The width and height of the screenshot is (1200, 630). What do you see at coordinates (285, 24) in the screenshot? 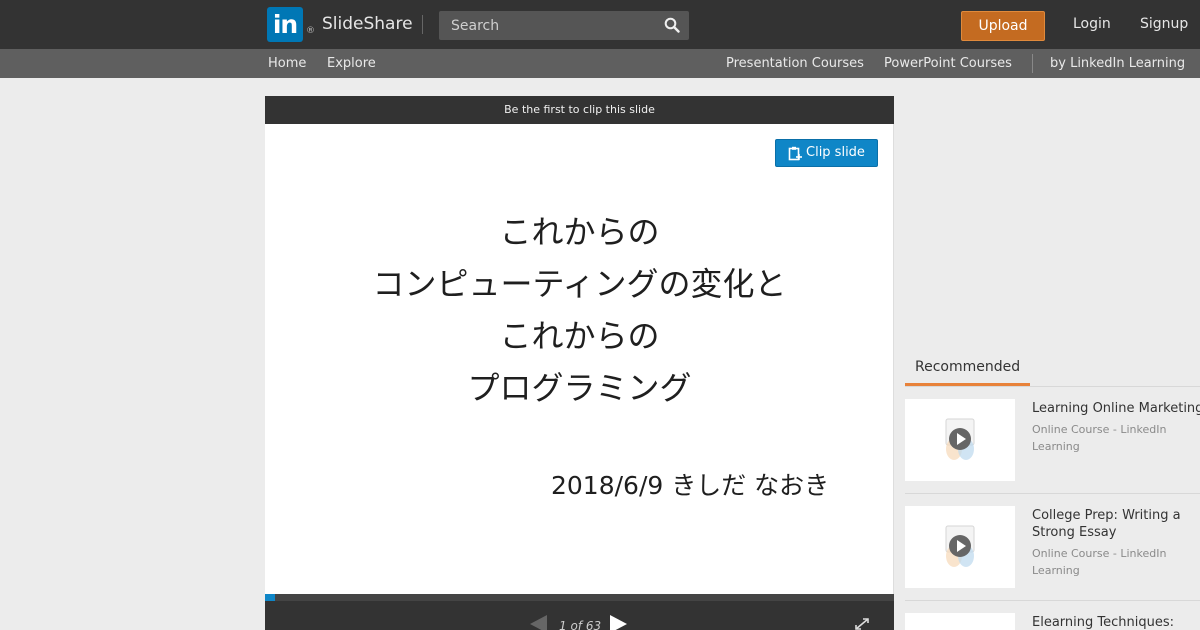
I see `linkedin-logo-icon: in` at bounding box center [285, 24].